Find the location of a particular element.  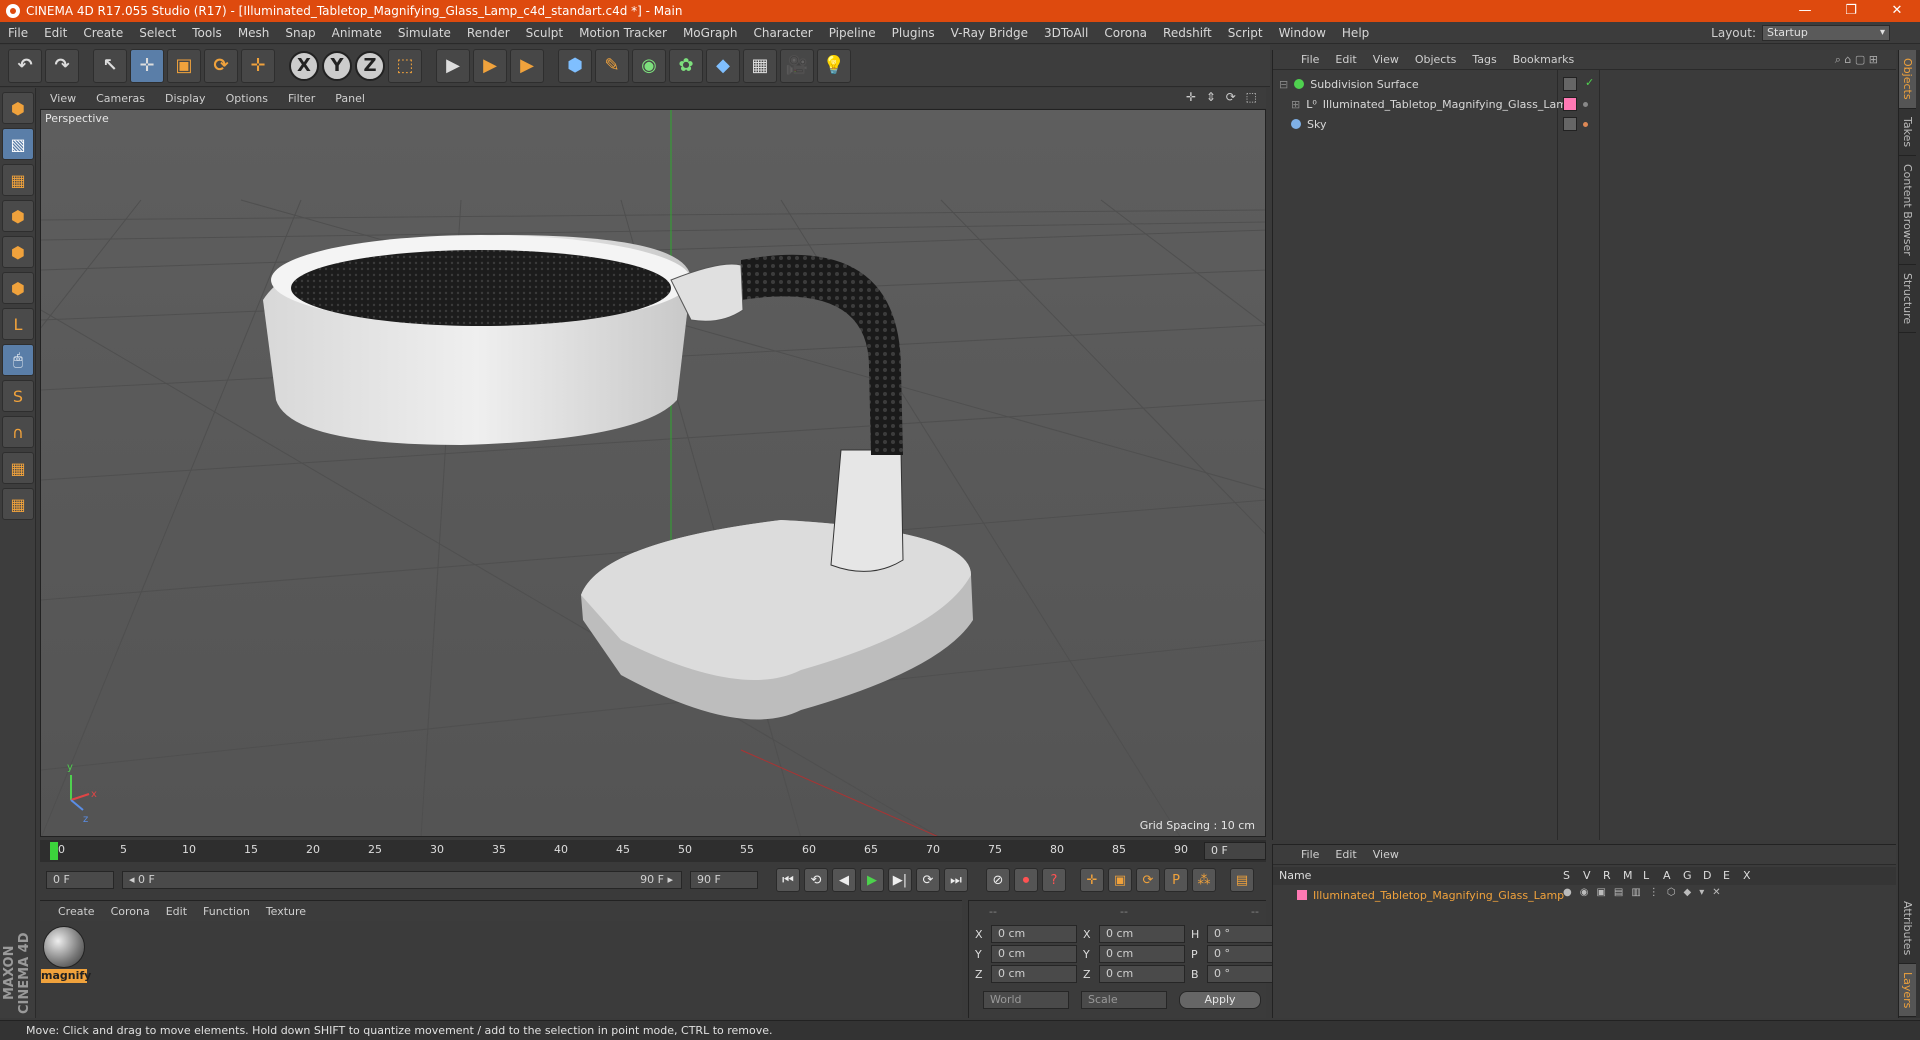

object-row-subdivision: ⊟ Subdivision Surface ✓ is located at coordinates (1584, 84).